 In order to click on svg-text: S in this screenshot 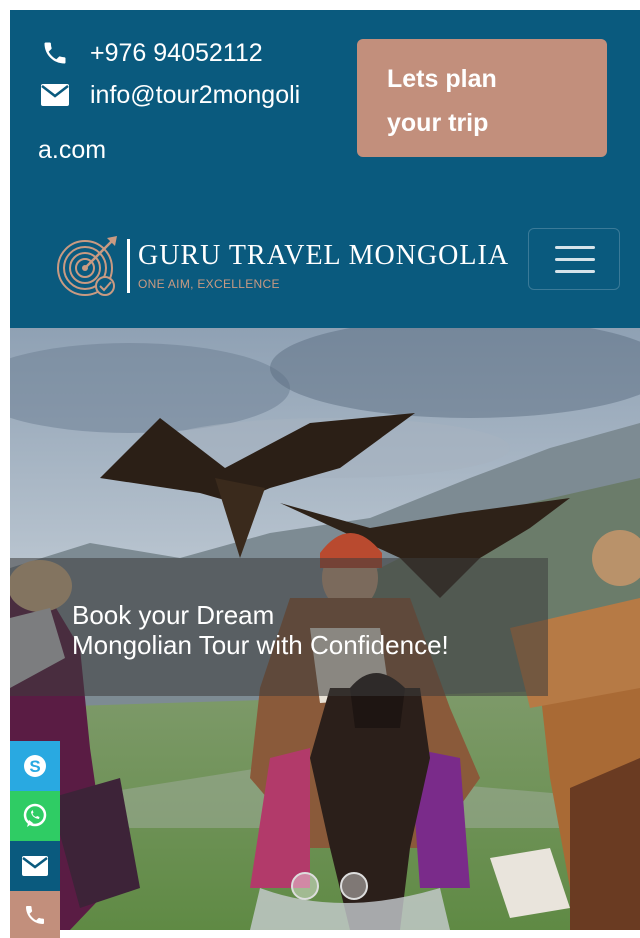, I will do `click(34, 766)`.